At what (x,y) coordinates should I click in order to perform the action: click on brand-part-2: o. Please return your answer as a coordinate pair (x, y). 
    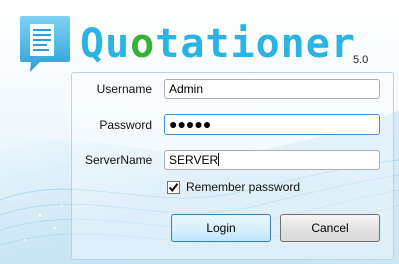
    Looking at the image, I should click on (143, 44).